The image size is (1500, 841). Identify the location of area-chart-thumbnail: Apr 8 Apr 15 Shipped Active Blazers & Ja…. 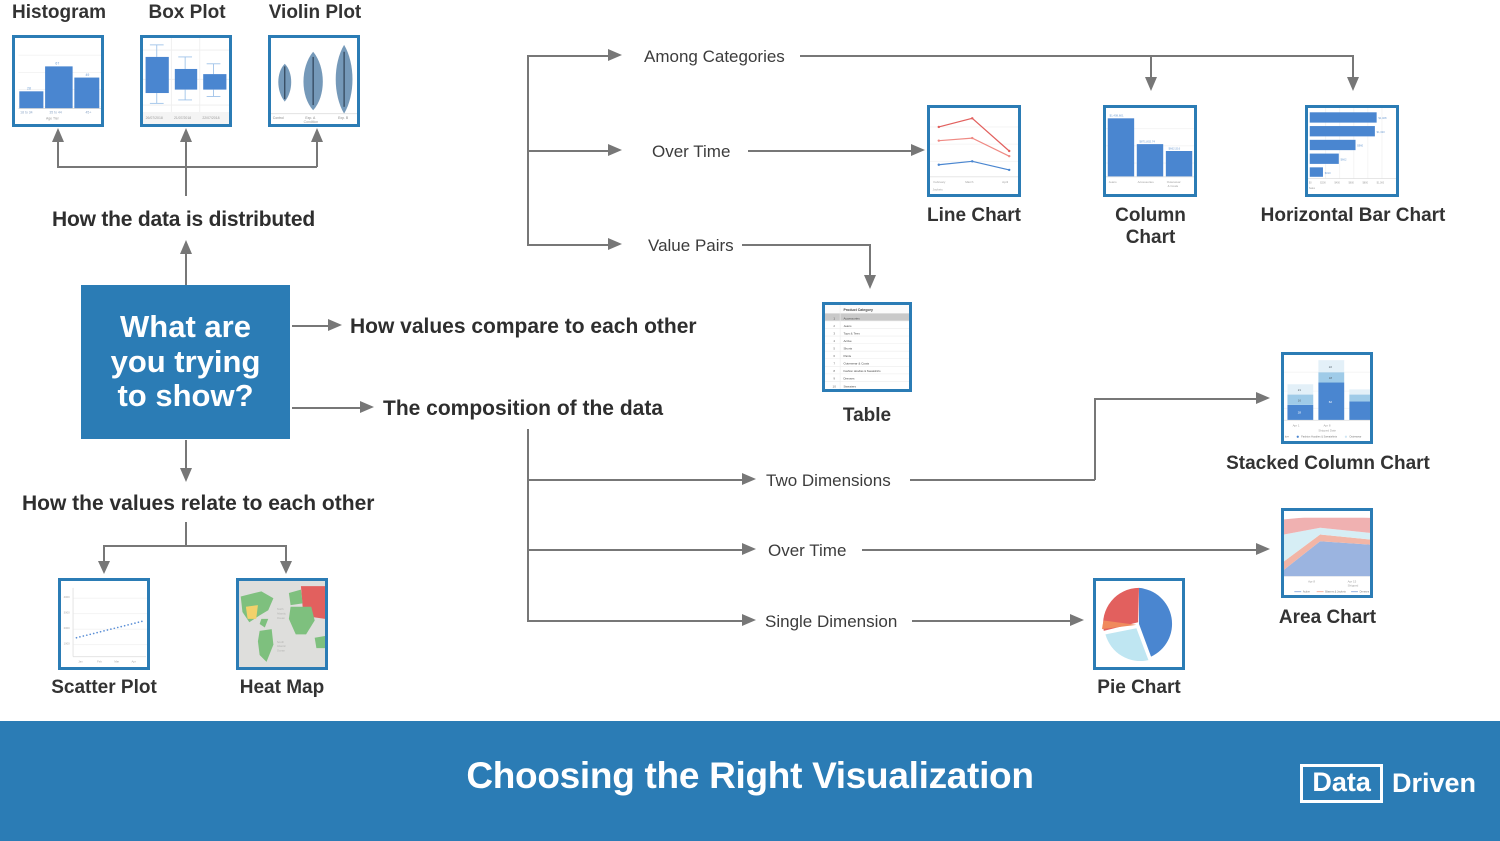
(1327, 553).